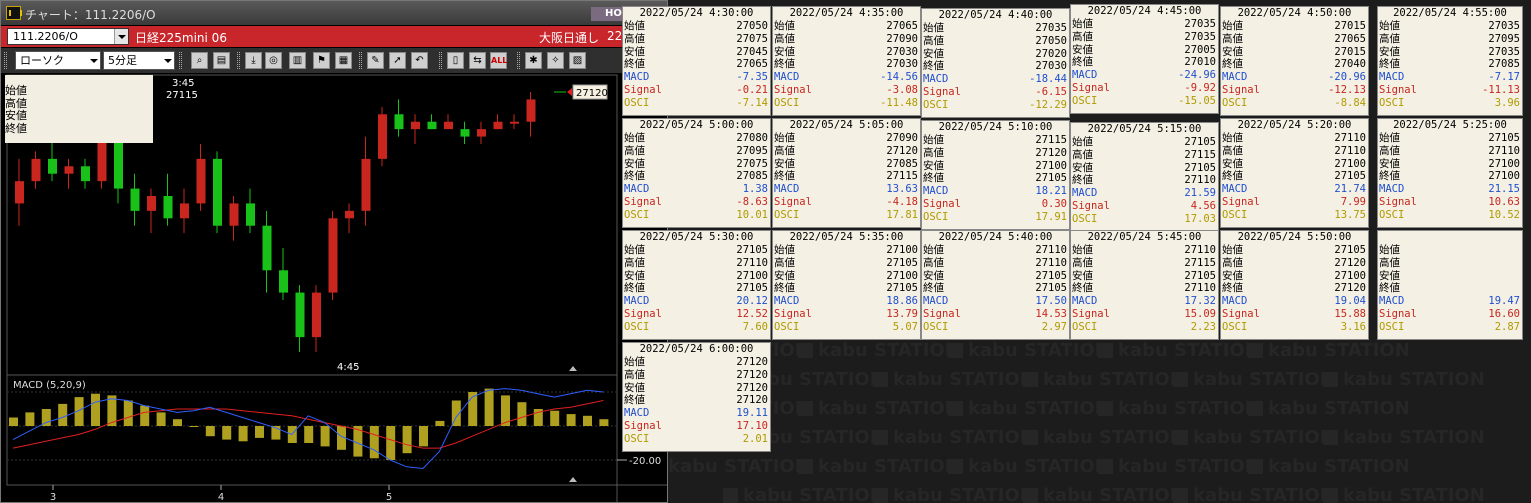 The image size is (1531, 503). I want to click on interval-select: 5分足, so click(139, 60).